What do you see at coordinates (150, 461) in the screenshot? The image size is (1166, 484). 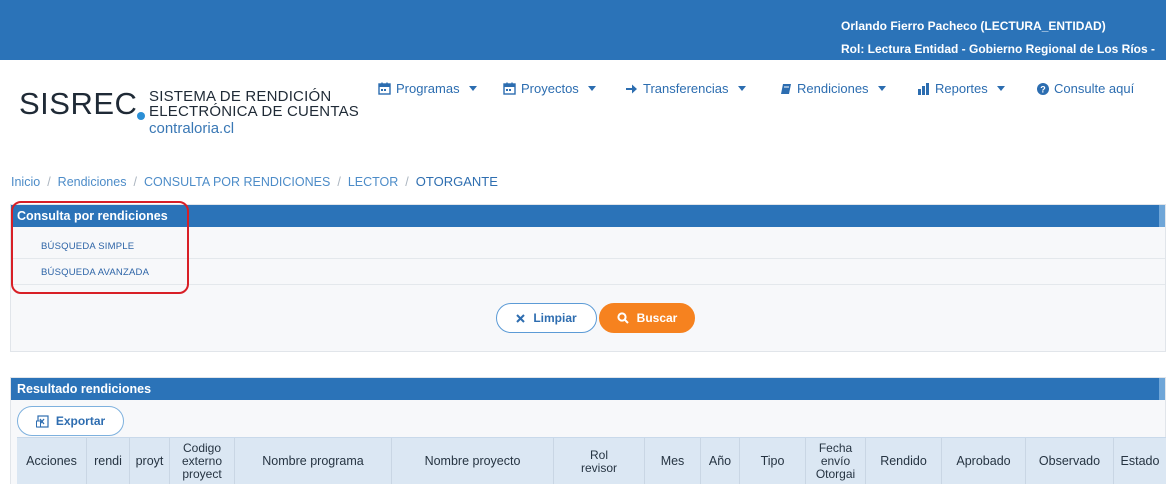 I see `col-proyt: proyt` at bounding box center [150, 461].